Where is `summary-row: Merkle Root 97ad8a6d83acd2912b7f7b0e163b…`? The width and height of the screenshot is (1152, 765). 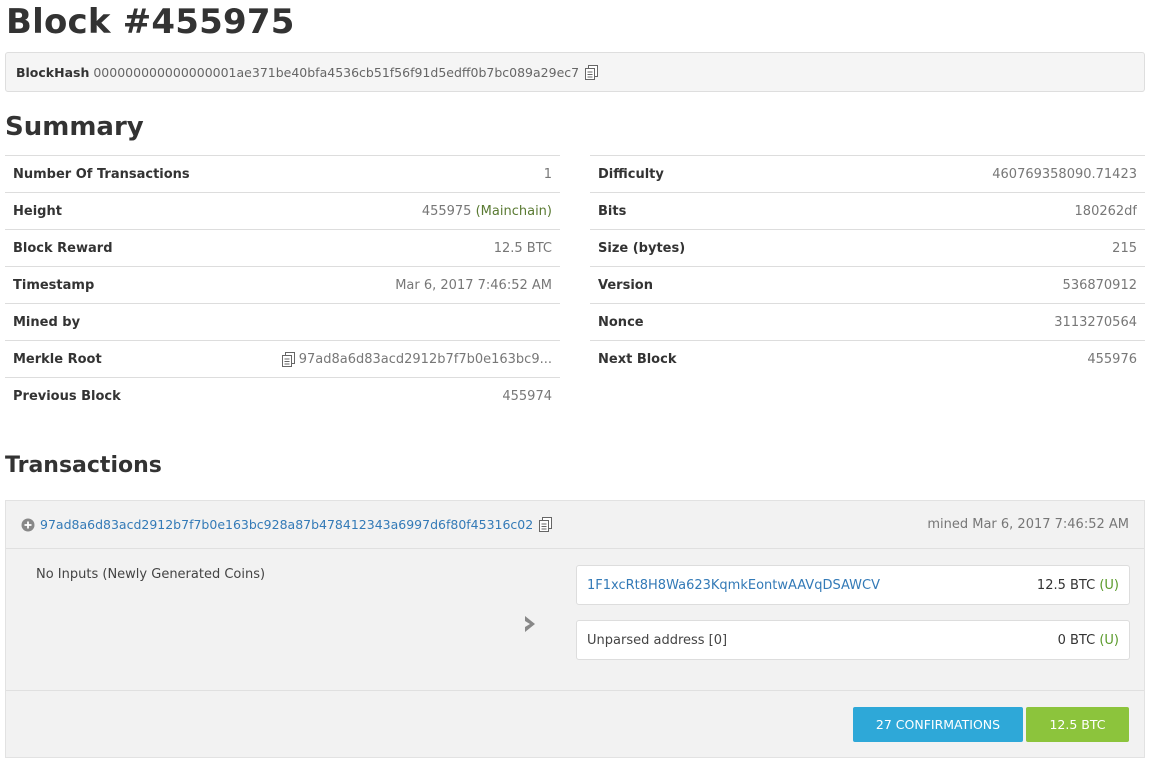
summary-row: Merkle Root 97ad8a6d83acd2912b7f7b0e163b… is located at coordinates (282, 358).